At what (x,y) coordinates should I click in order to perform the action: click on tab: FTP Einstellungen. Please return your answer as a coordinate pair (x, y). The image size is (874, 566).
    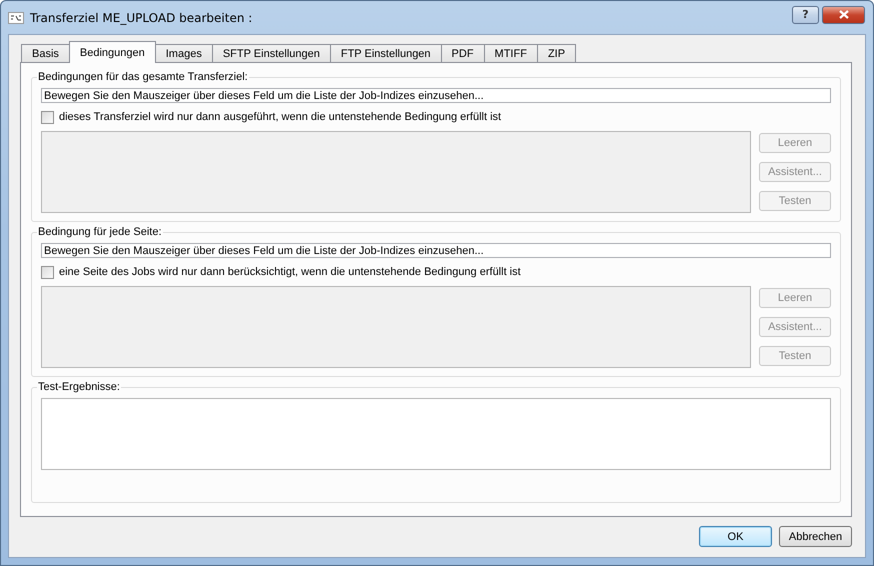
    Looking at the image, I should click on (386, 53).